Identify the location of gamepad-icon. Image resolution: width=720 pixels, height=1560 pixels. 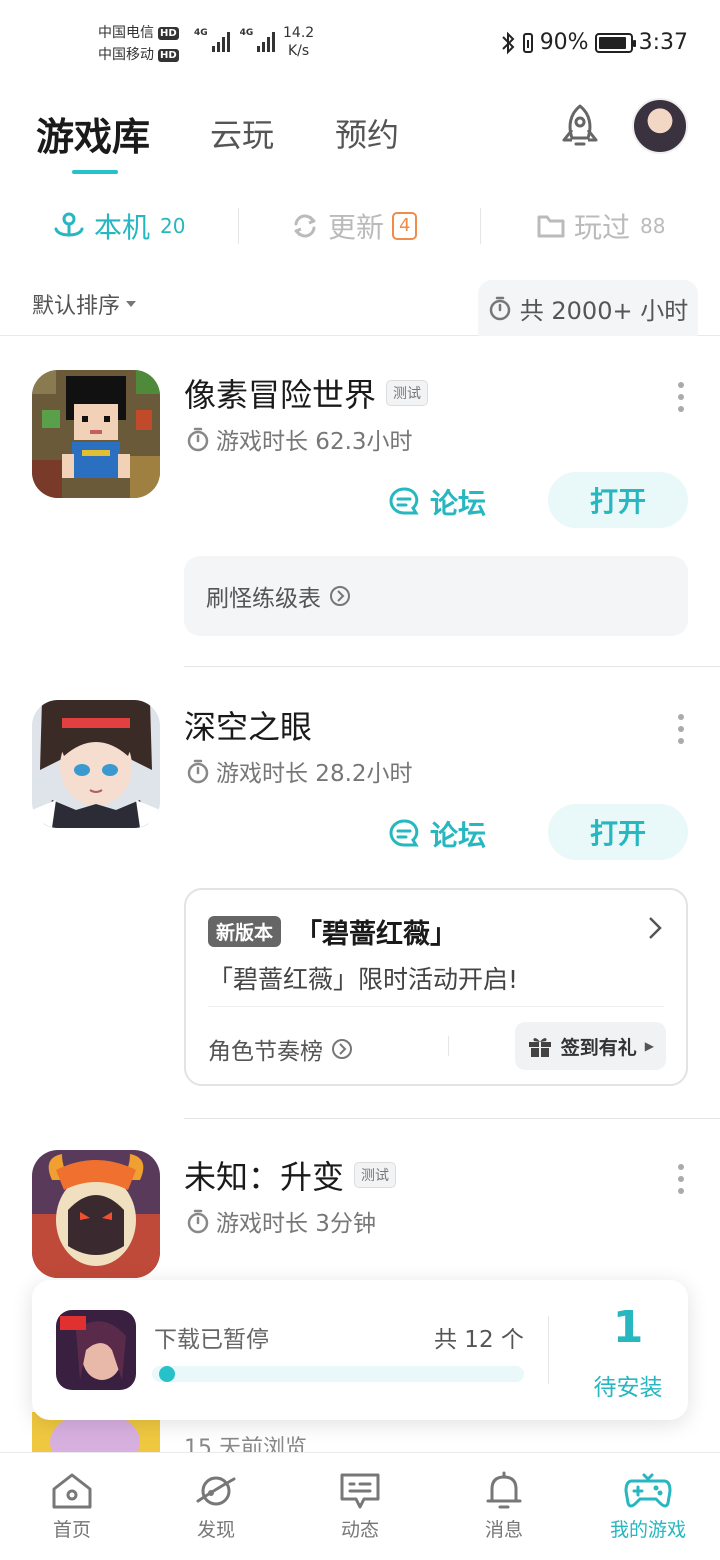
(648, 1490).